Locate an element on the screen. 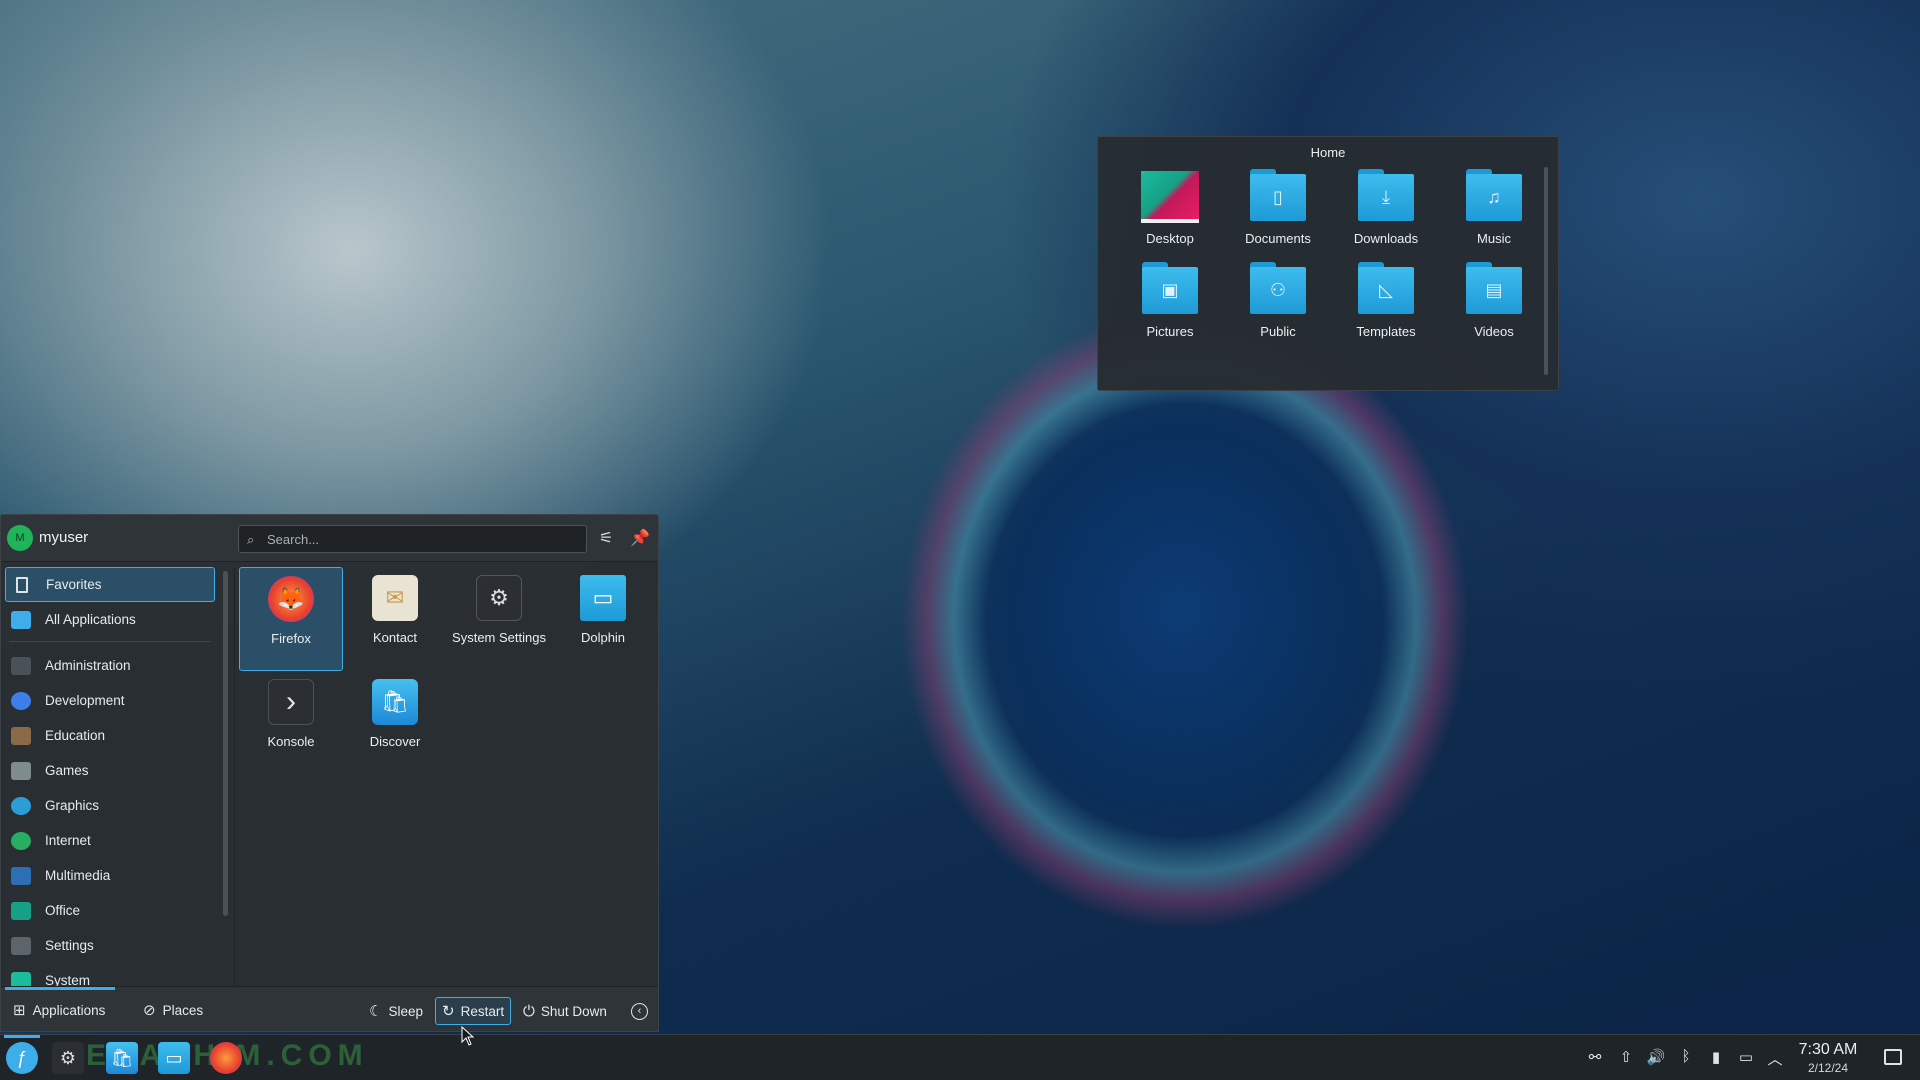 The width and height of the screenshot is (1920, 1080). updates-icon: ⇧ is located at coordinates (1626, 1058).